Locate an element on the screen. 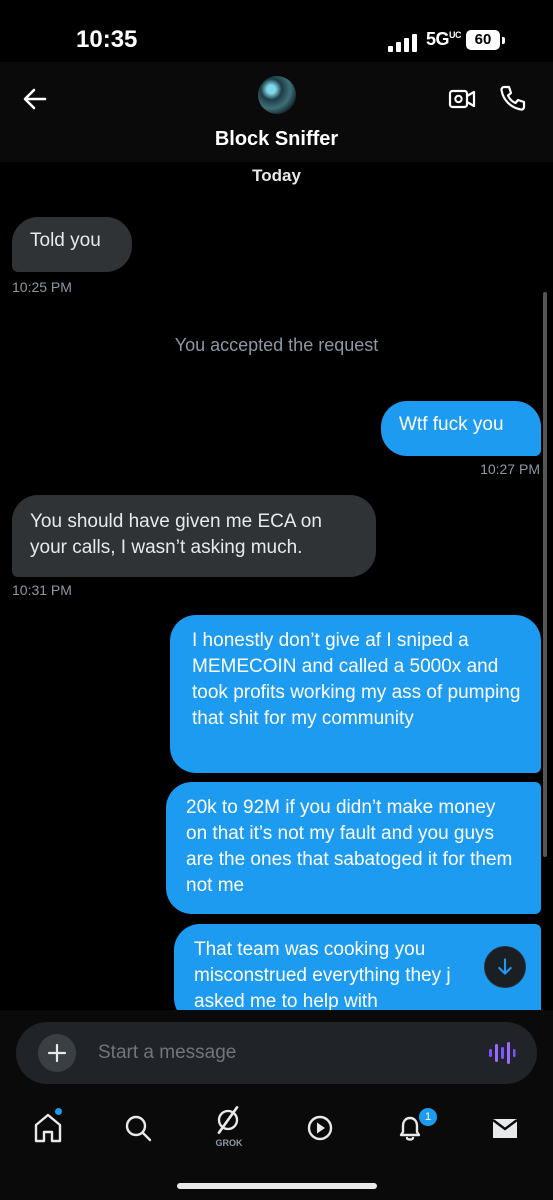 This screenshot has height=1200, width=553. system-message: You accepted the request is located at coordinates (276, 345).